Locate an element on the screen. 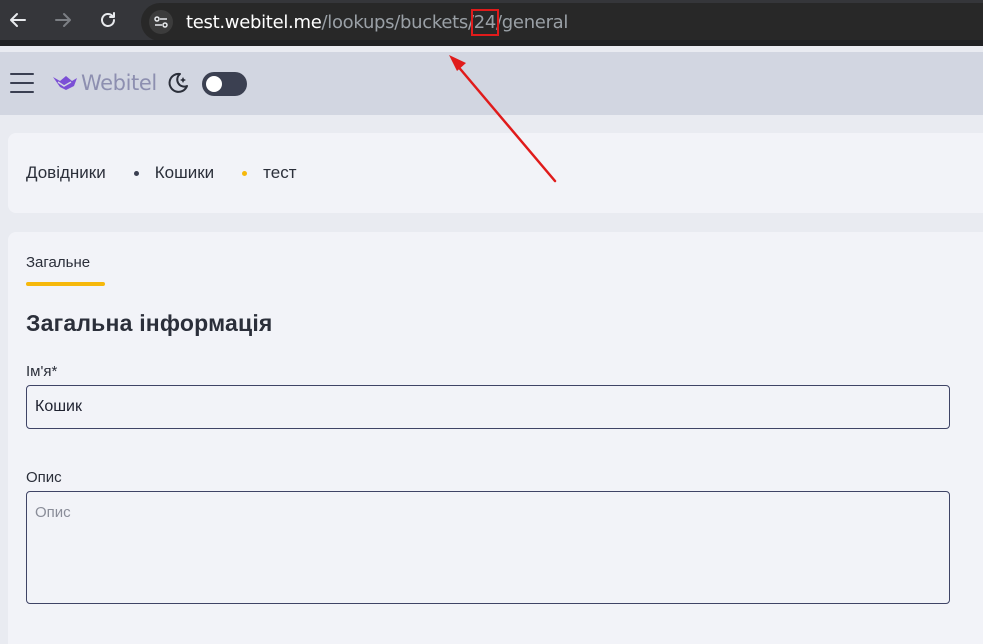 This screenshot has width=983, height=644. theme-toggle is located at coordinates (224, 84).